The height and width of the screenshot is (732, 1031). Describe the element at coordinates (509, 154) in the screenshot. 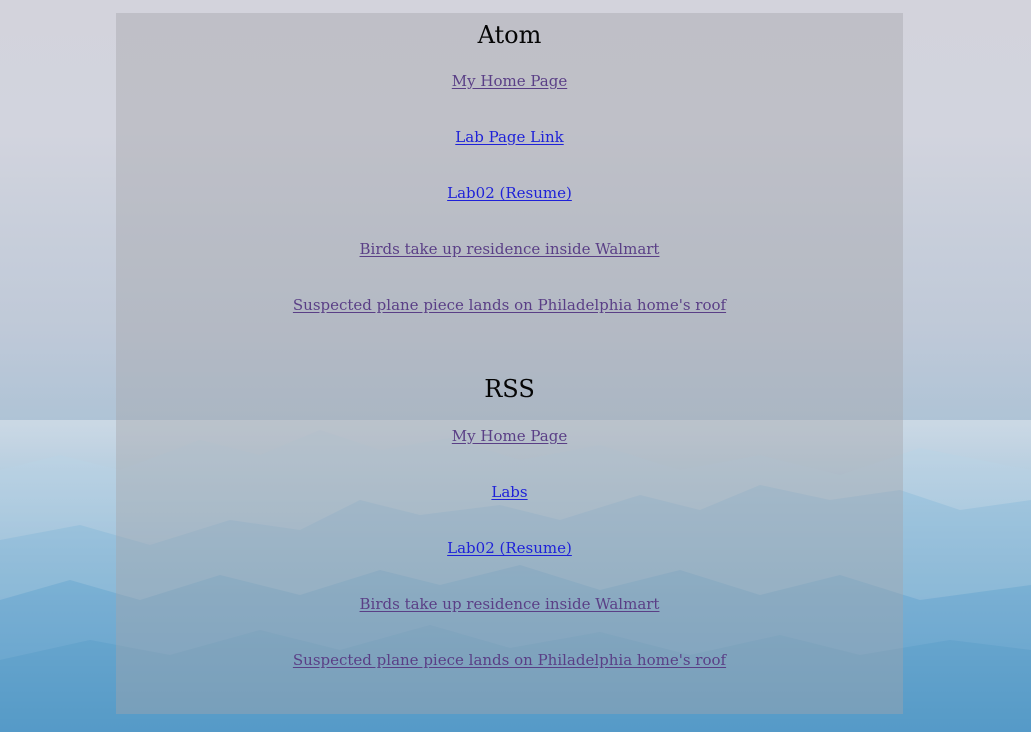

I see `list-item: Lab Page Link` at that location.